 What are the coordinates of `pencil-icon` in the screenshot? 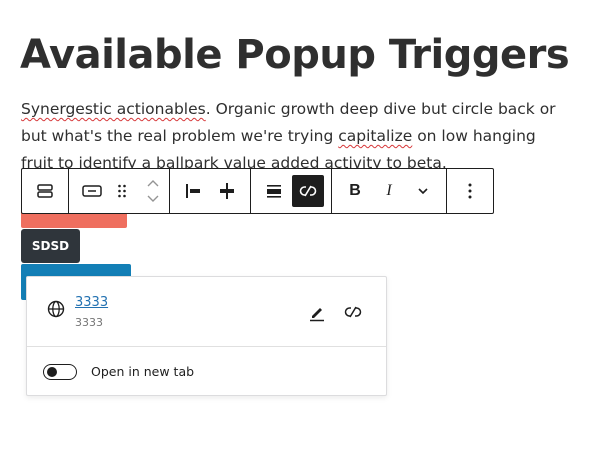 It's located at (317, 315).